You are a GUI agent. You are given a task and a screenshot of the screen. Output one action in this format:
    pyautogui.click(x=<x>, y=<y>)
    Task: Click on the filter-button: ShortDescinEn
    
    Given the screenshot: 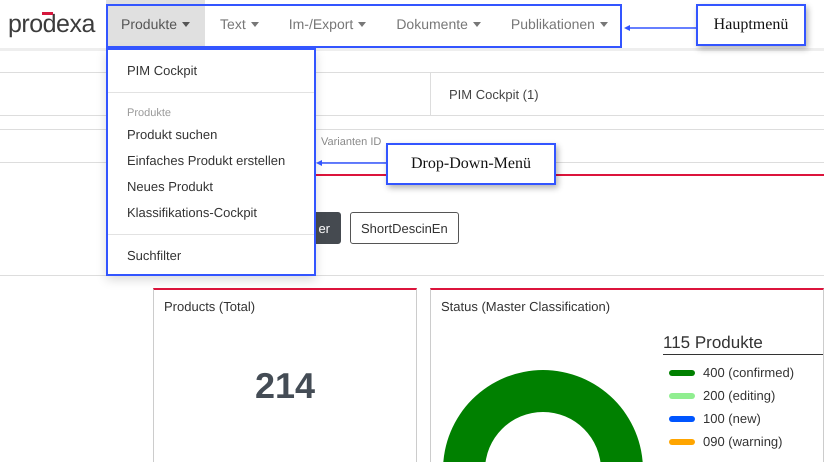 What is the action you would take?
    pyautogui.click(x=404, y=228)
    